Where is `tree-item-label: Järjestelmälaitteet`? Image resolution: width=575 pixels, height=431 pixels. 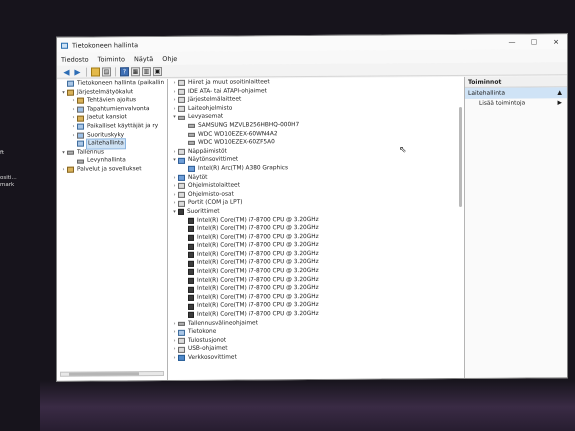
tree-item-label: Järjestelmälaitteet is located at coordinates (215, 100).